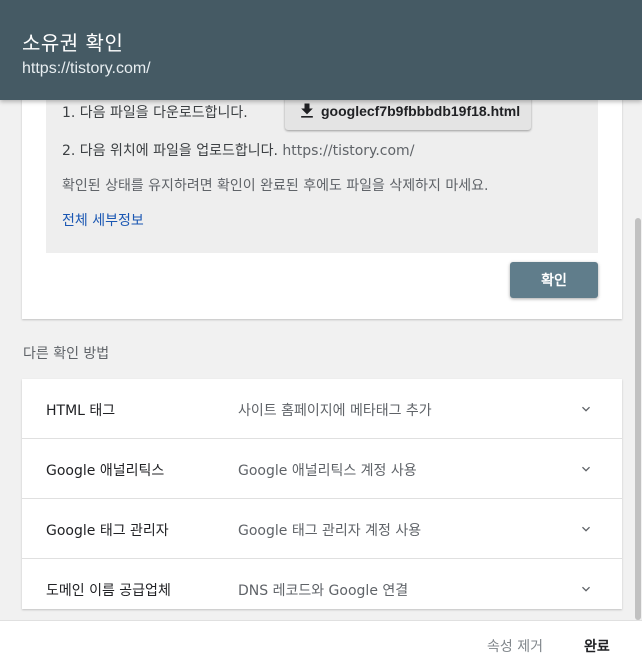 This screenshot has height=668, width=642. I want to click on full-details-link: 전체 세부정보, so click(103, 220).